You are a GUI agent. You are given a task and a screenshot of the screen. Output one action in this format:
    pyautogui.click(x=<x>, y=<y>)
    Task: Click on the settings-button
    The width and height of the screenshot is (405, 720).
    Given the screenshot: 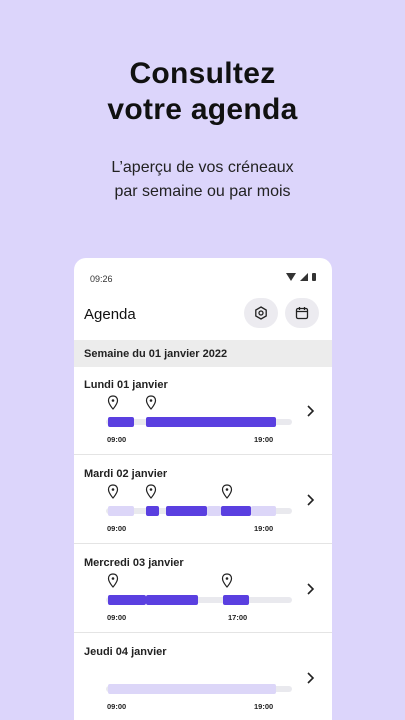 What is the action you would take?
    pyautogui.click(x=261, y=313)
    